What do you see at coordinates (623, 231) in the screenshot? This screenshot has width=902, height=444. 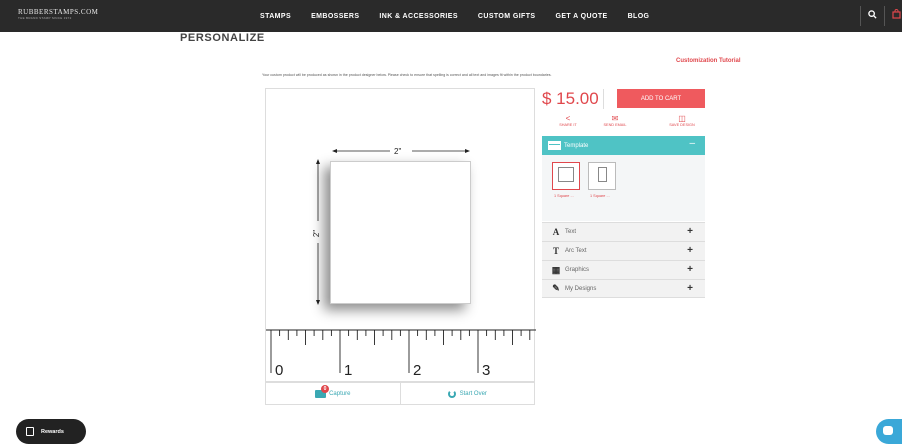 I see `accordion-text: A Text +` at bounding box center [623, 231].